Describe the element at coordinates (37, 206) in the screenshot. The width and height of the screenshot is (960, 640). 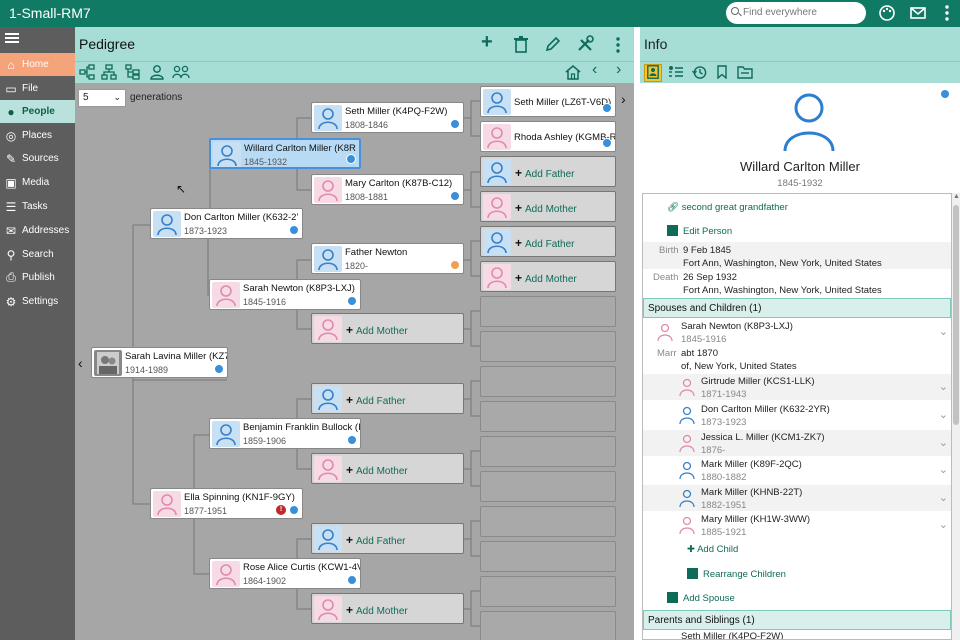
I see `sidebar-item-tasks: ☰ Tasks` at that location.